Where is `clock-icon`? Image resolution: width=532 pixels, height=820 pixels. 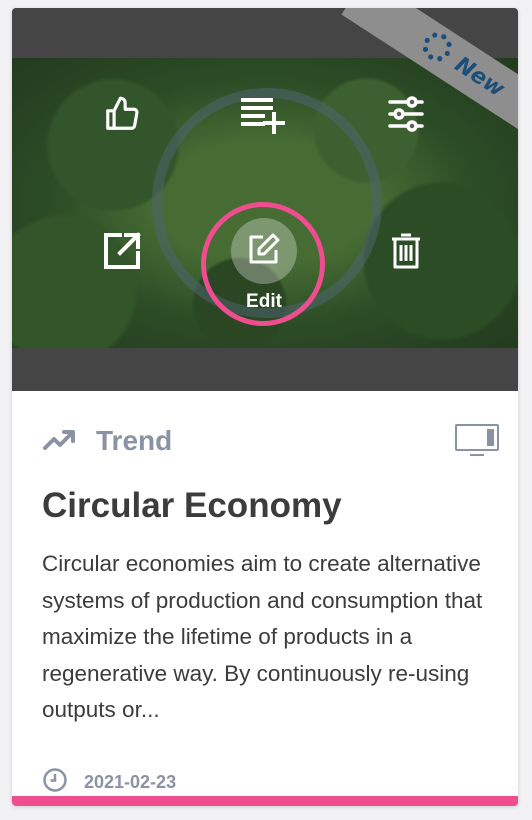 clock-icon is located at coordinates (55, 782).